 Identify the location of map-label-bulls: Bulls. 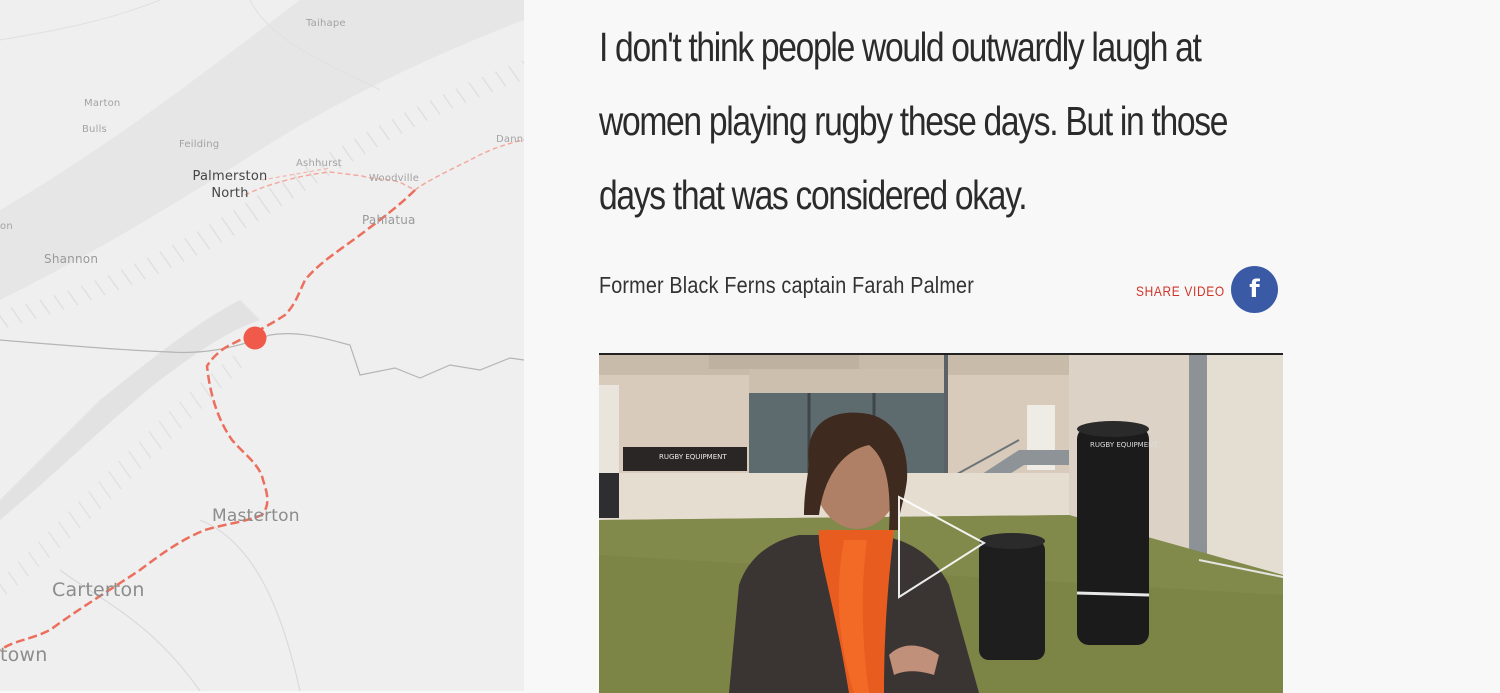
(94, 129).